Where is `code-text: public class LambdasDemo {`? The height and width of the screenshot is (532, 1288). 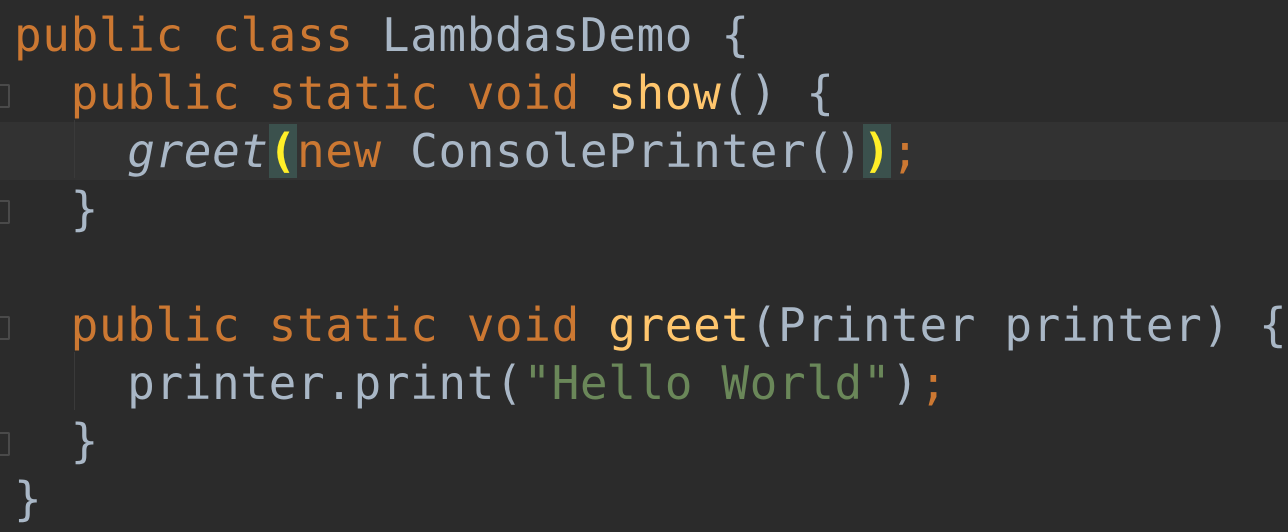
code-text: public class LambdasDemo { is located at coordinates (382, 35).